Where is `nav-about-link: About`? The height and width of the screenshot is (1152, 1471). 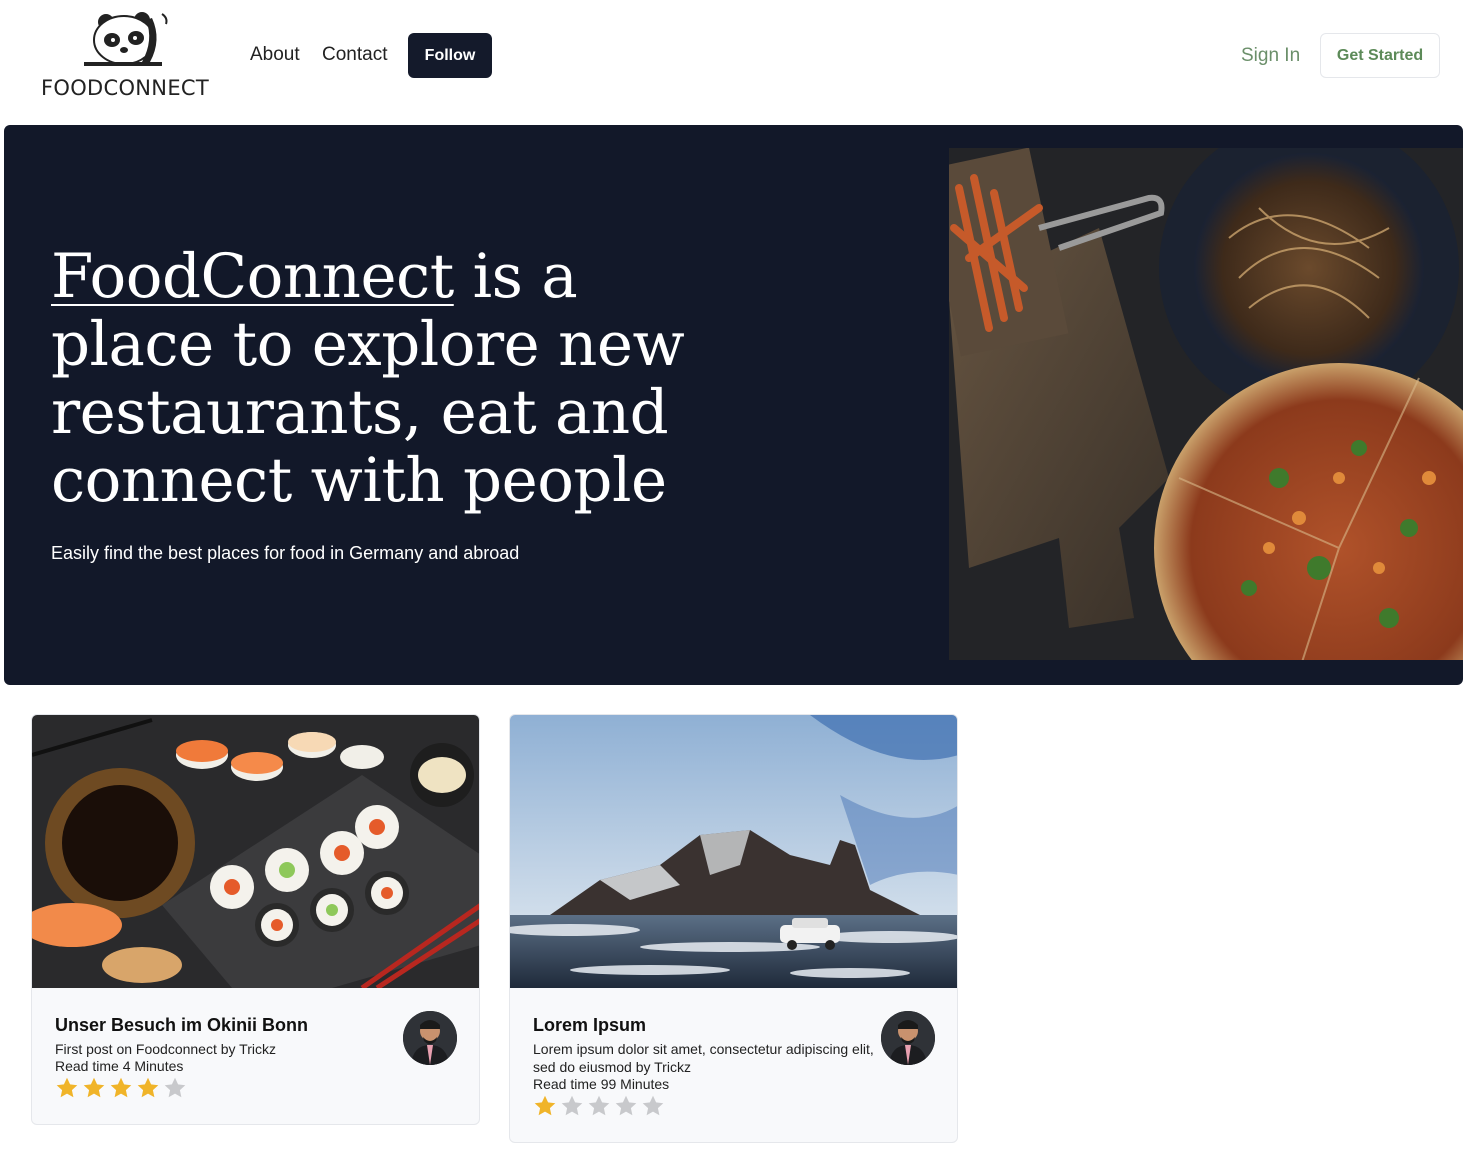 nav-about-link: About is located at coordinates (275, 55).